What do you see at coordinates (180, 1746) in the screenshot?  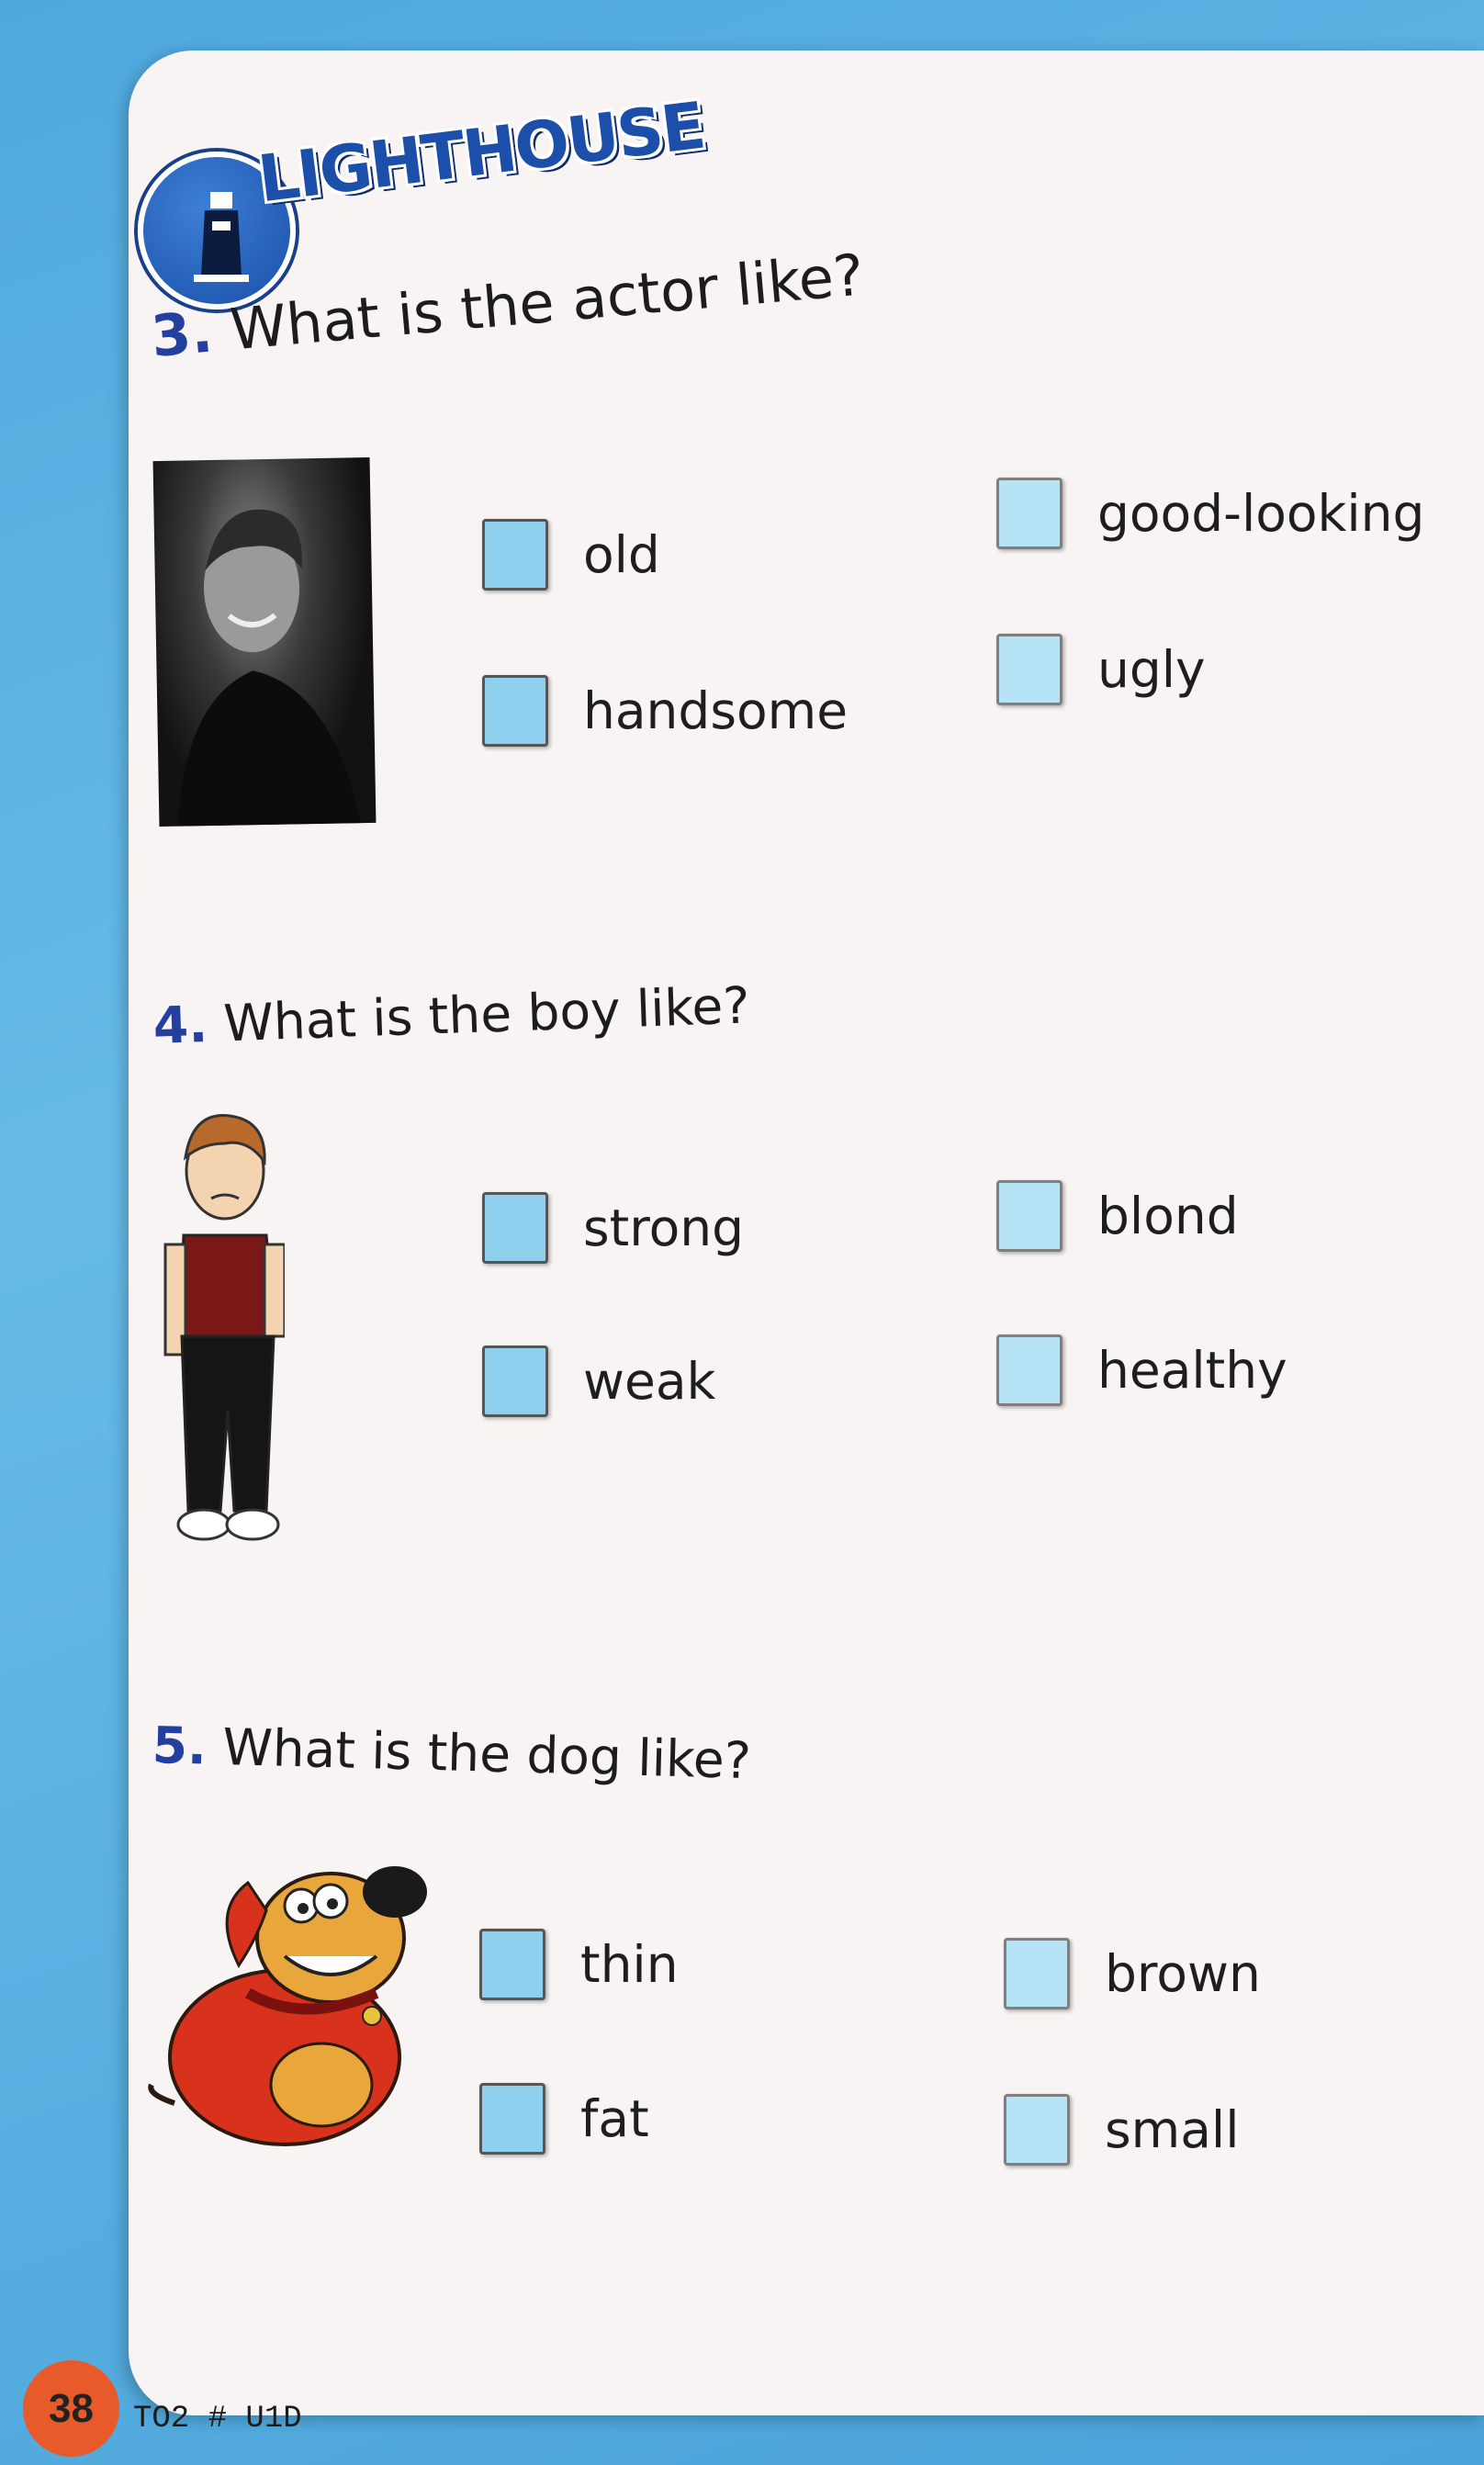 I see `question-number: 5.` at bounding box center [180, 1746].